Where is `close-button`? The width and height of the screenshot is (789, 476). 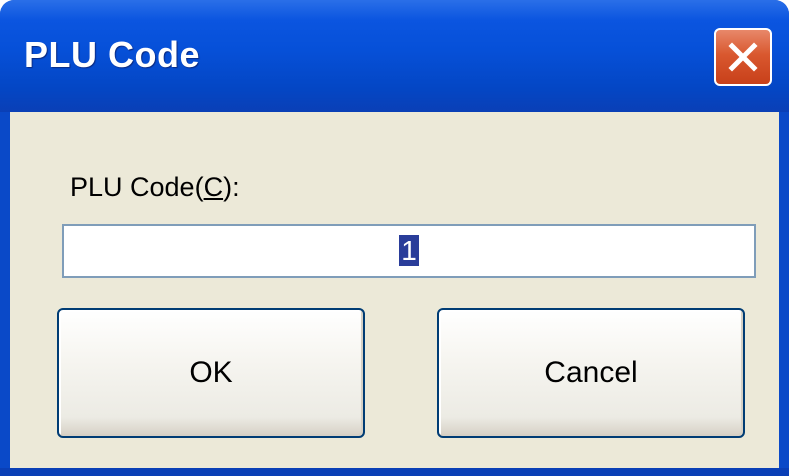
close-button is located at coordinates (743, 57).